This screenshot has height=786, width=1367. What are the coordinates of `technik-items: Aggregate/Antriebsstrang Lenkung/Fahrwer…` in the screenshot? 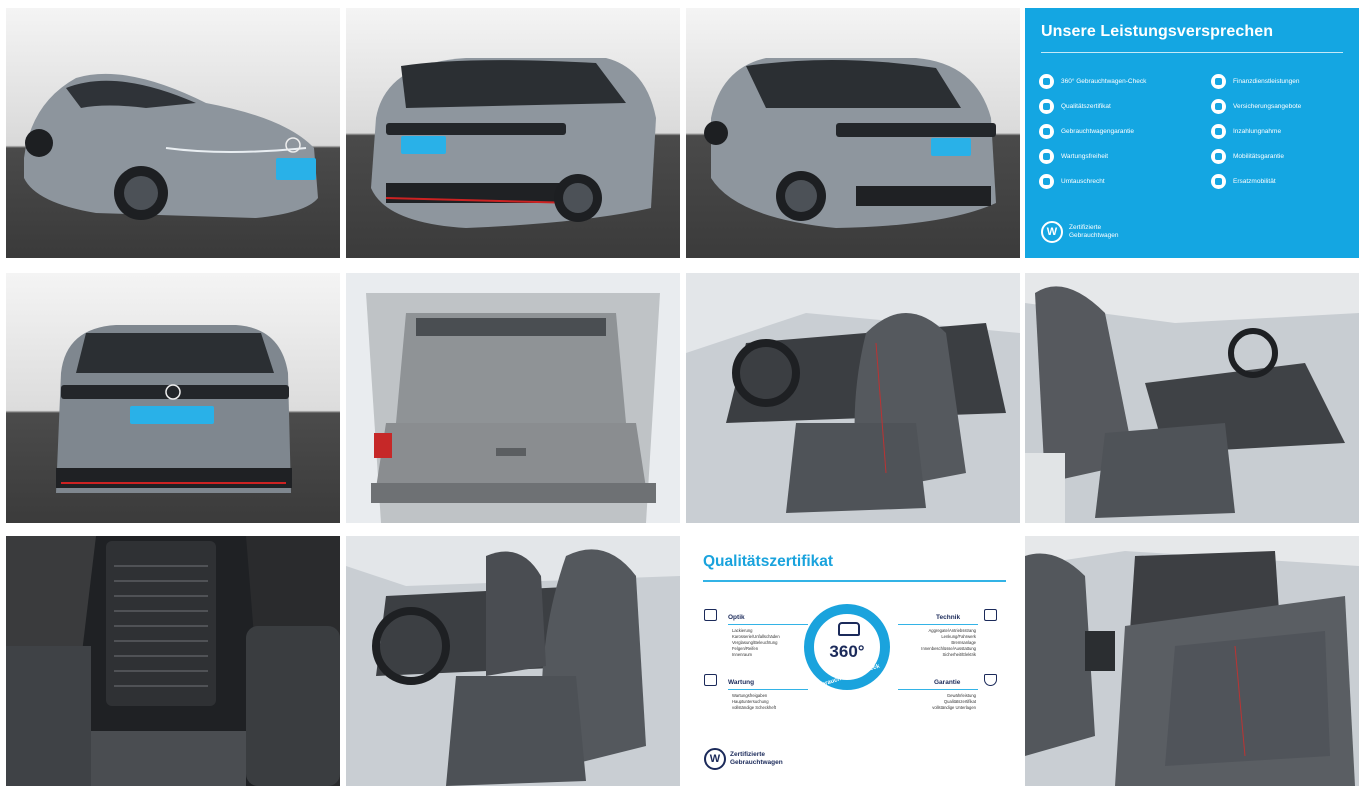 It's located at (948, 643).